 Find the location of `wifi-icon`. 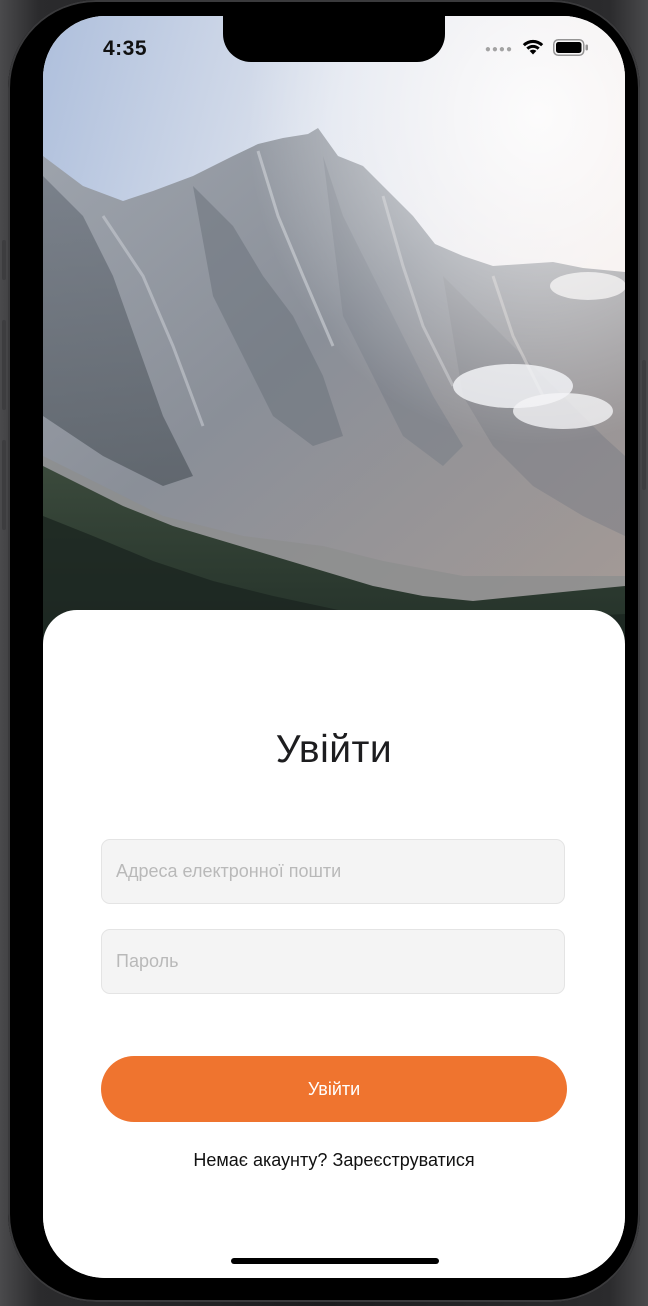

wifi-icon is located at coordinates (533, 49).